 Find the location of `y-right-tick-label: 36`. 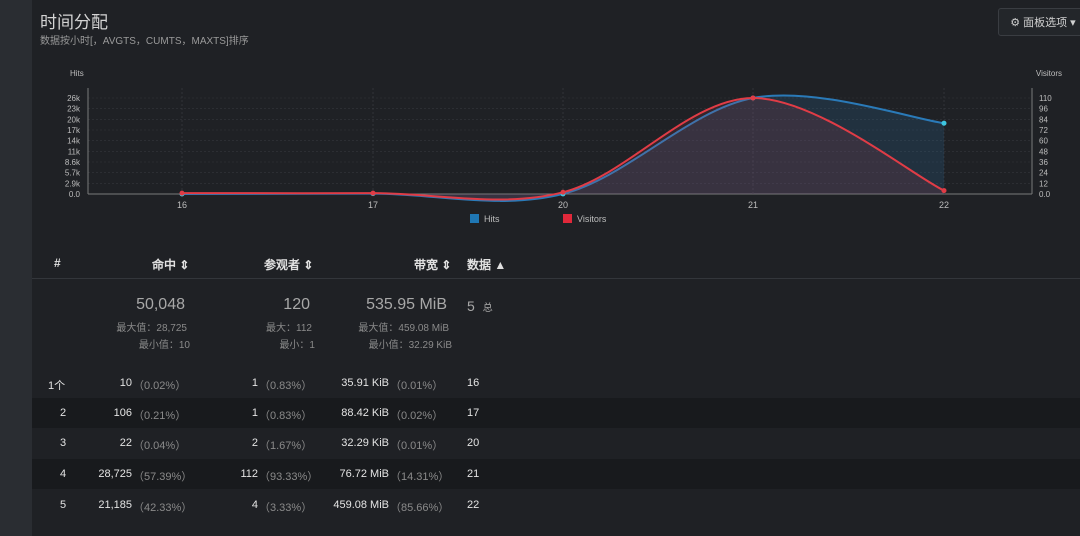

y-right-tick-label: 36 is located at coordinates (1043, 162).